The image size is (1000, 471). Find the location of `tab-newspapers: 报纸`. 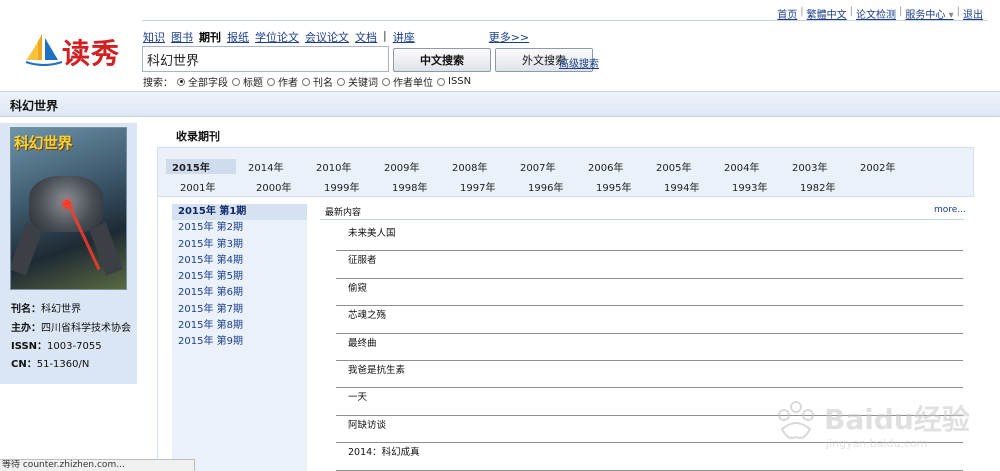

tab-newspapers: 报纸 is located at coordinates (238, 37).